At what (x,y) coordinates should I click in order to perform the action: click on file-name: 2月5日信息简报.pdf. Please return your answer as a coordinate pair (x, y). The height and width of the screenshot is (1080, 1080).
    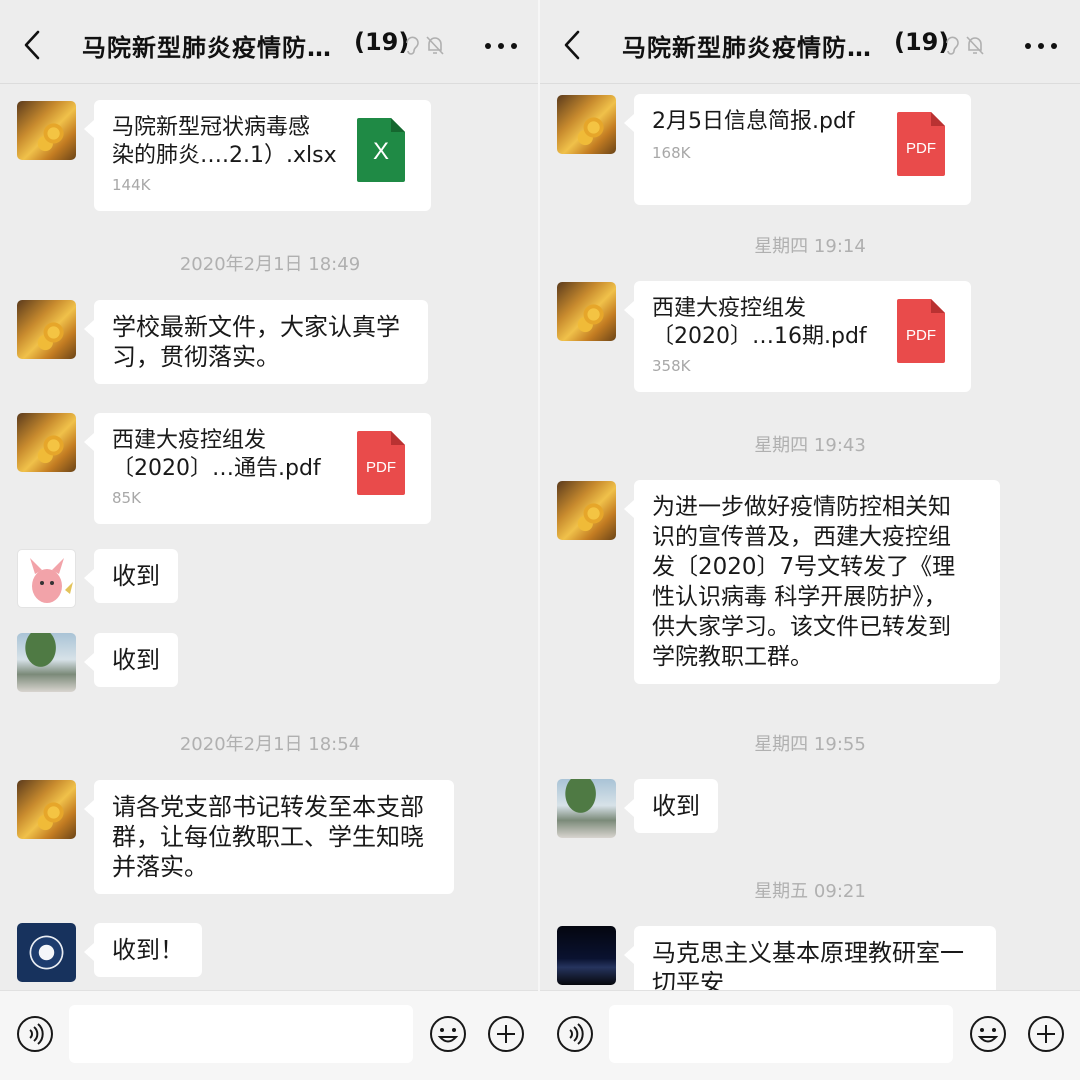
    Looking at the image, I should click on (753, 121).